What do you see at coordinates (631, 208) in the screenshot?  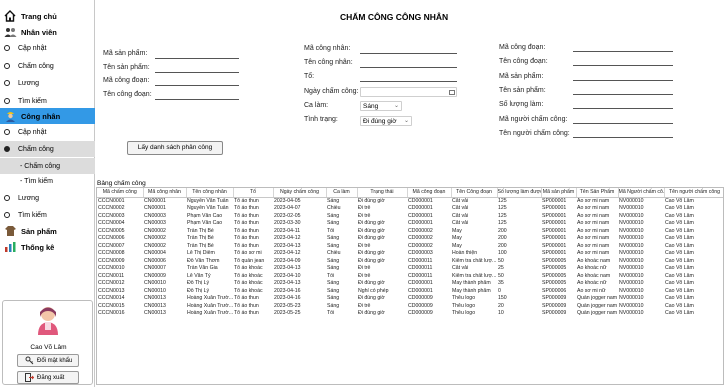 I see `table-cell: NV000010` at bounding box center [631, 208].